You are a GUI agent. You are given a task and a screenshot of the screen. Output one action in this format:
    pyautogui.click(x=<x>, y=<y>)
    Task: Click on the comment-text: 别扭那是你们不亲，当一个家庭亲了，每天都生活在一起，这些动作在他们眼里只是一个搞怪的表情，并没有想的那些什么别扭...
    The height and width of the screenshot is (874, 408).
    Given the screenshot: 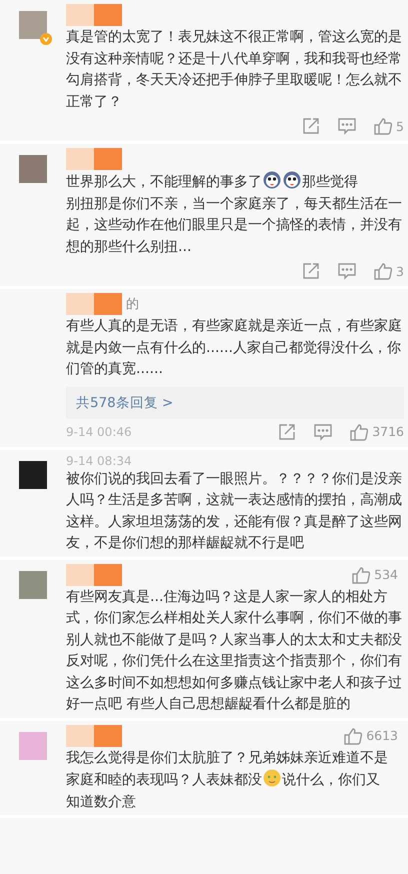 What is the action you would take?
    pyautogui.click(x=234, y=225)
    